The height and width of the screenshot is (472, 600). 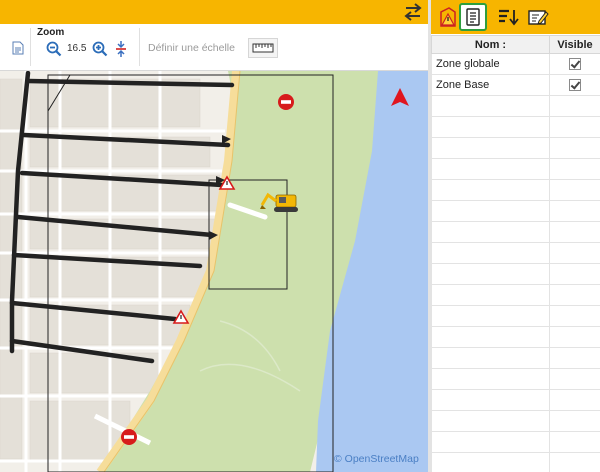 I want to click on table-row: Zone globale, so click(x=515, y=64).